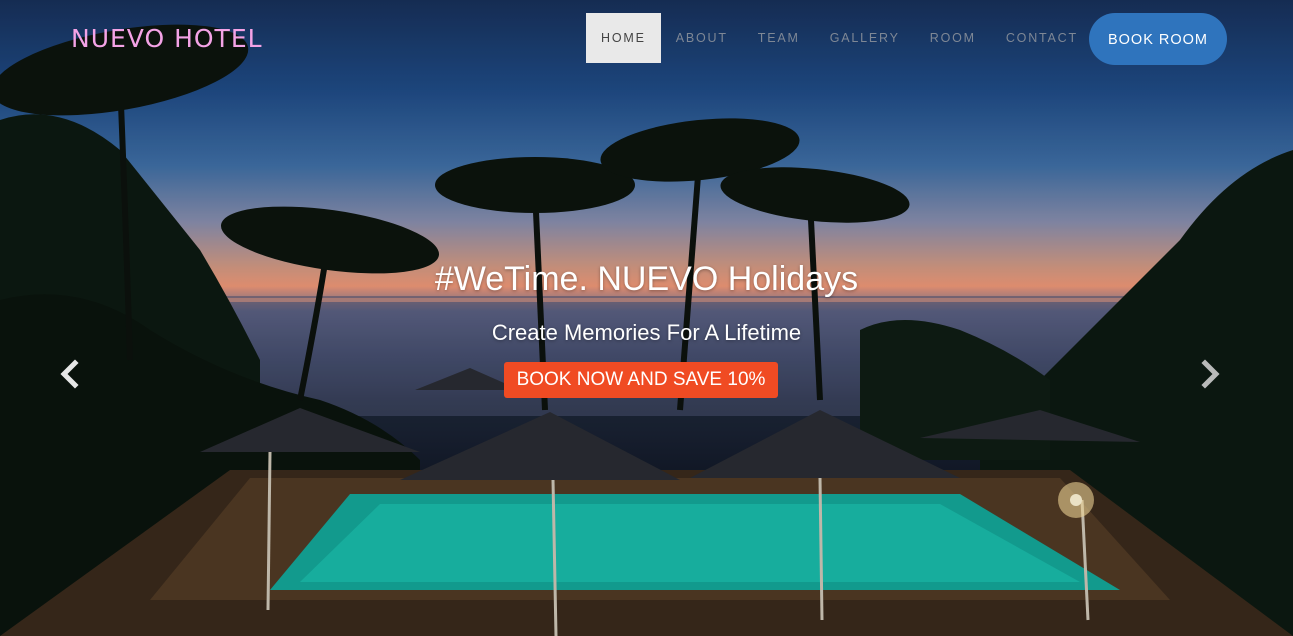 The image size is (1293, 636). Describe the element at coordinates (779, 38) in the screenshot. I see `nav-item-team: TEAM` at that location.